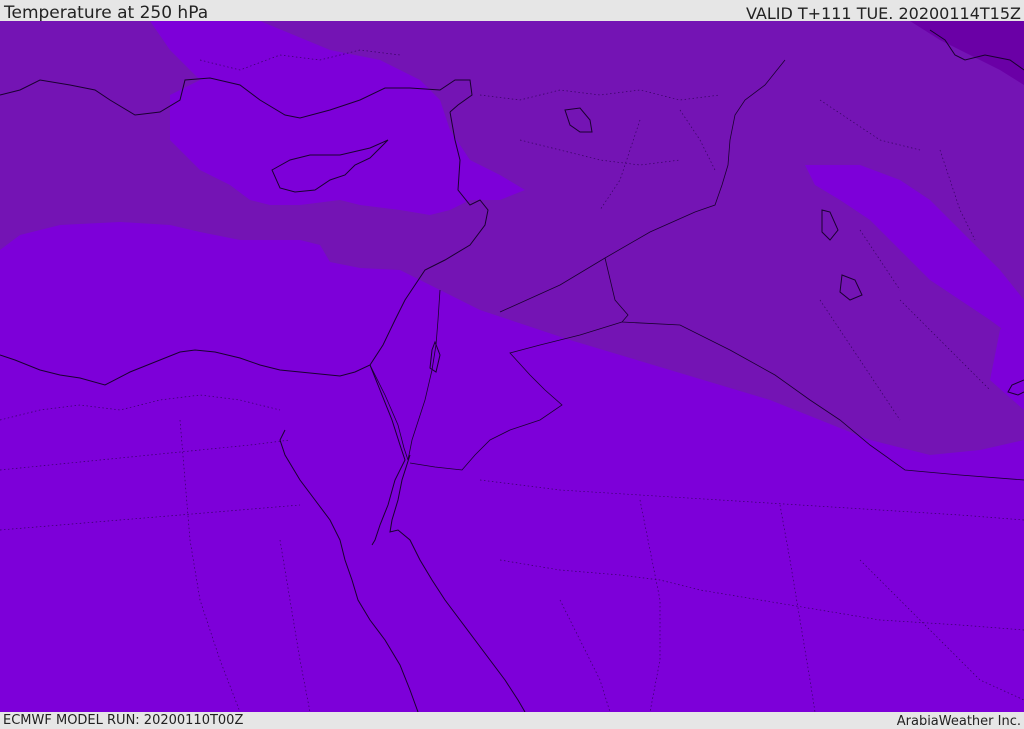 The width and height of the screenshot is (1024, 729). I want to click on model-run-label: ECMWF MODEL RUN: 20200110T00Z, so click(123, 720).